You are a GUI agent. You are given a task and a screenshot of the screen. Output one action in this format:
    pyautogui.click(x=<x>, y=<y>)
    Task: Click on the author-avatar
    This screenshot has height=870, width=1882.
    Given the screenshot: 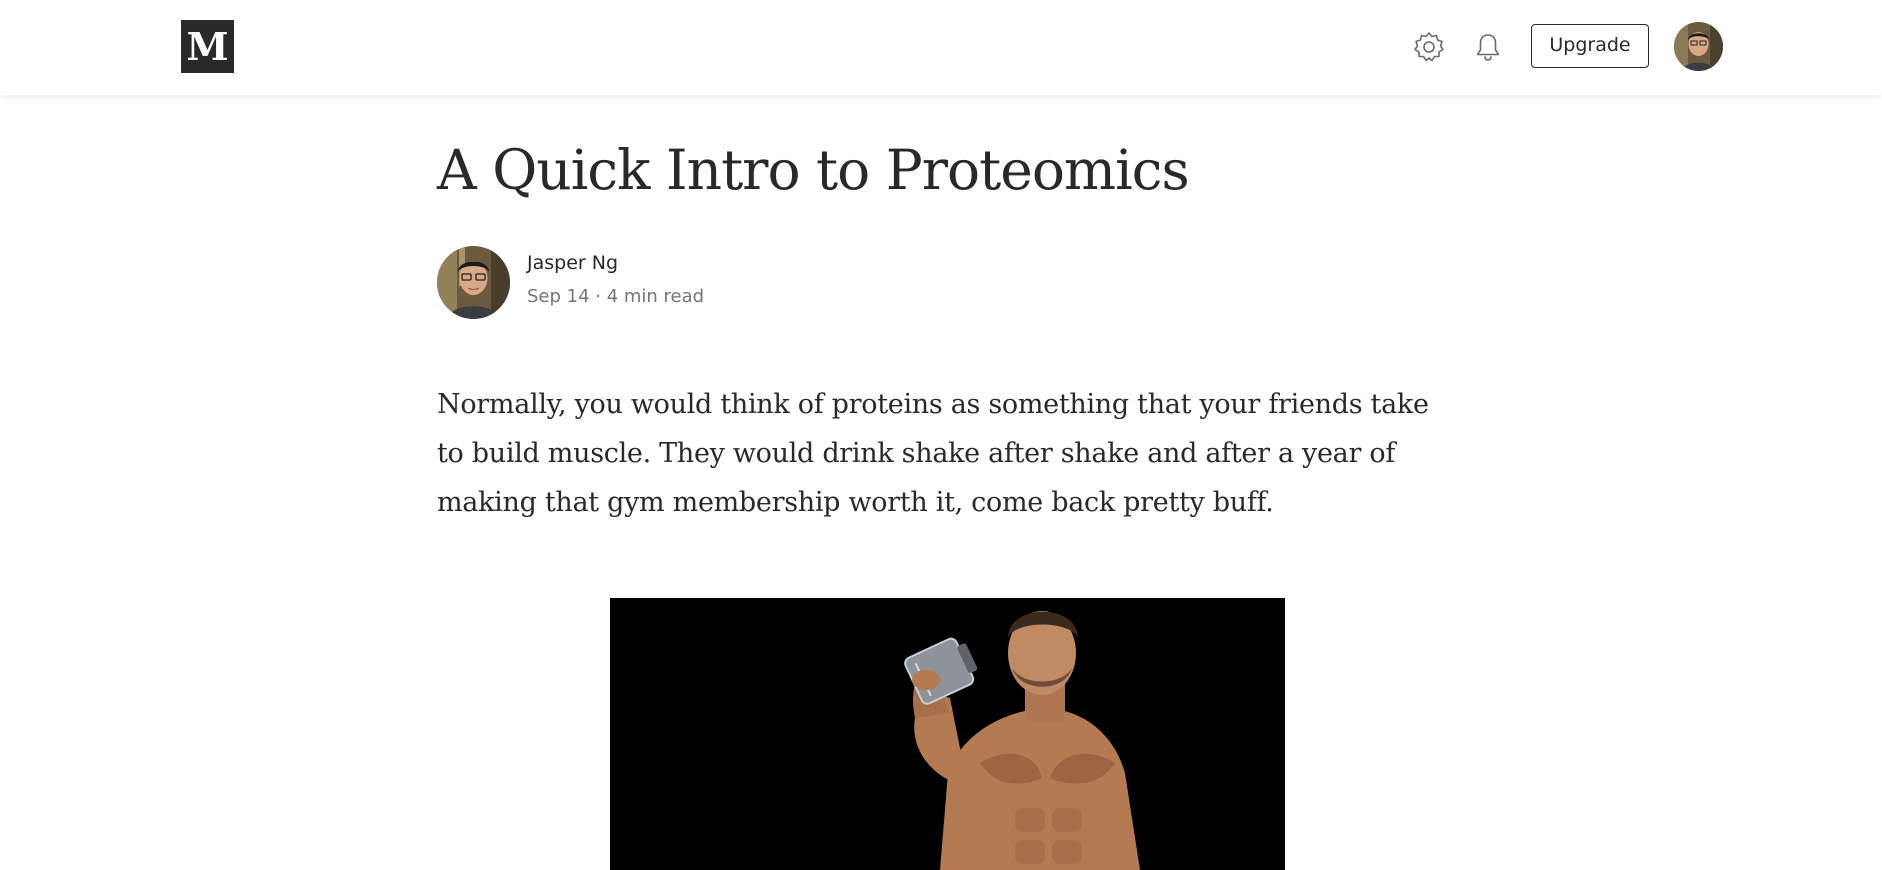 What is the action you would take?
    pyautogui.click(x=473, y=282)
    